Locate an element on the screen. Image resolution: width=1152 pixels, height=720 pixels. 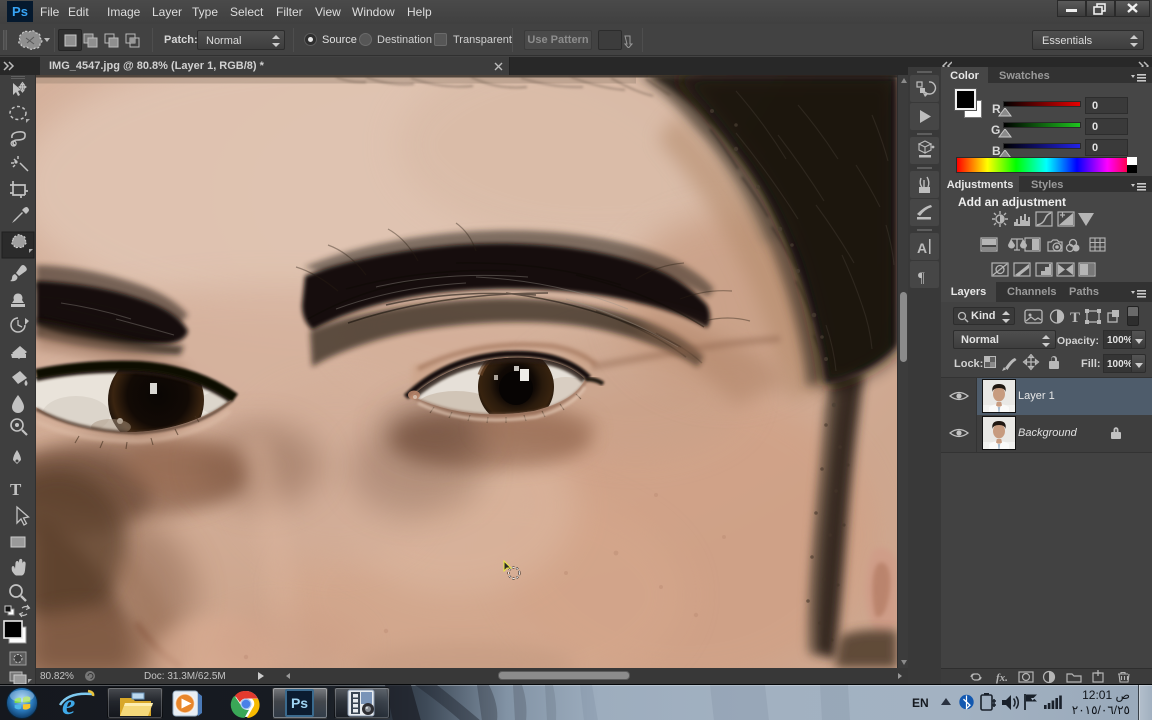
svg-text: fx. is located at coordinates (1002, 678).